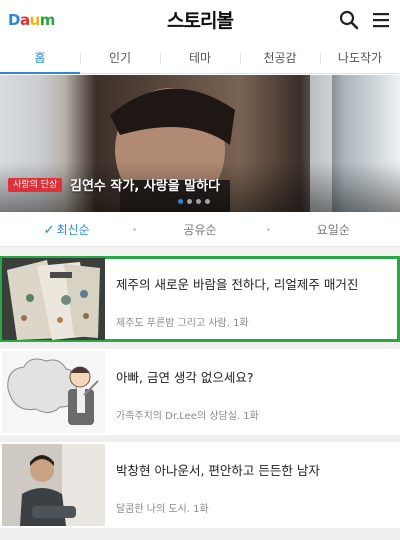 This screenshot has height=540, width=400. What do you see at coordinates (218, 470) in the screenshot?
I see `item-title: 박창현 아나운서, 편안하고 든든한 남자` at bounding box center [218, 470].